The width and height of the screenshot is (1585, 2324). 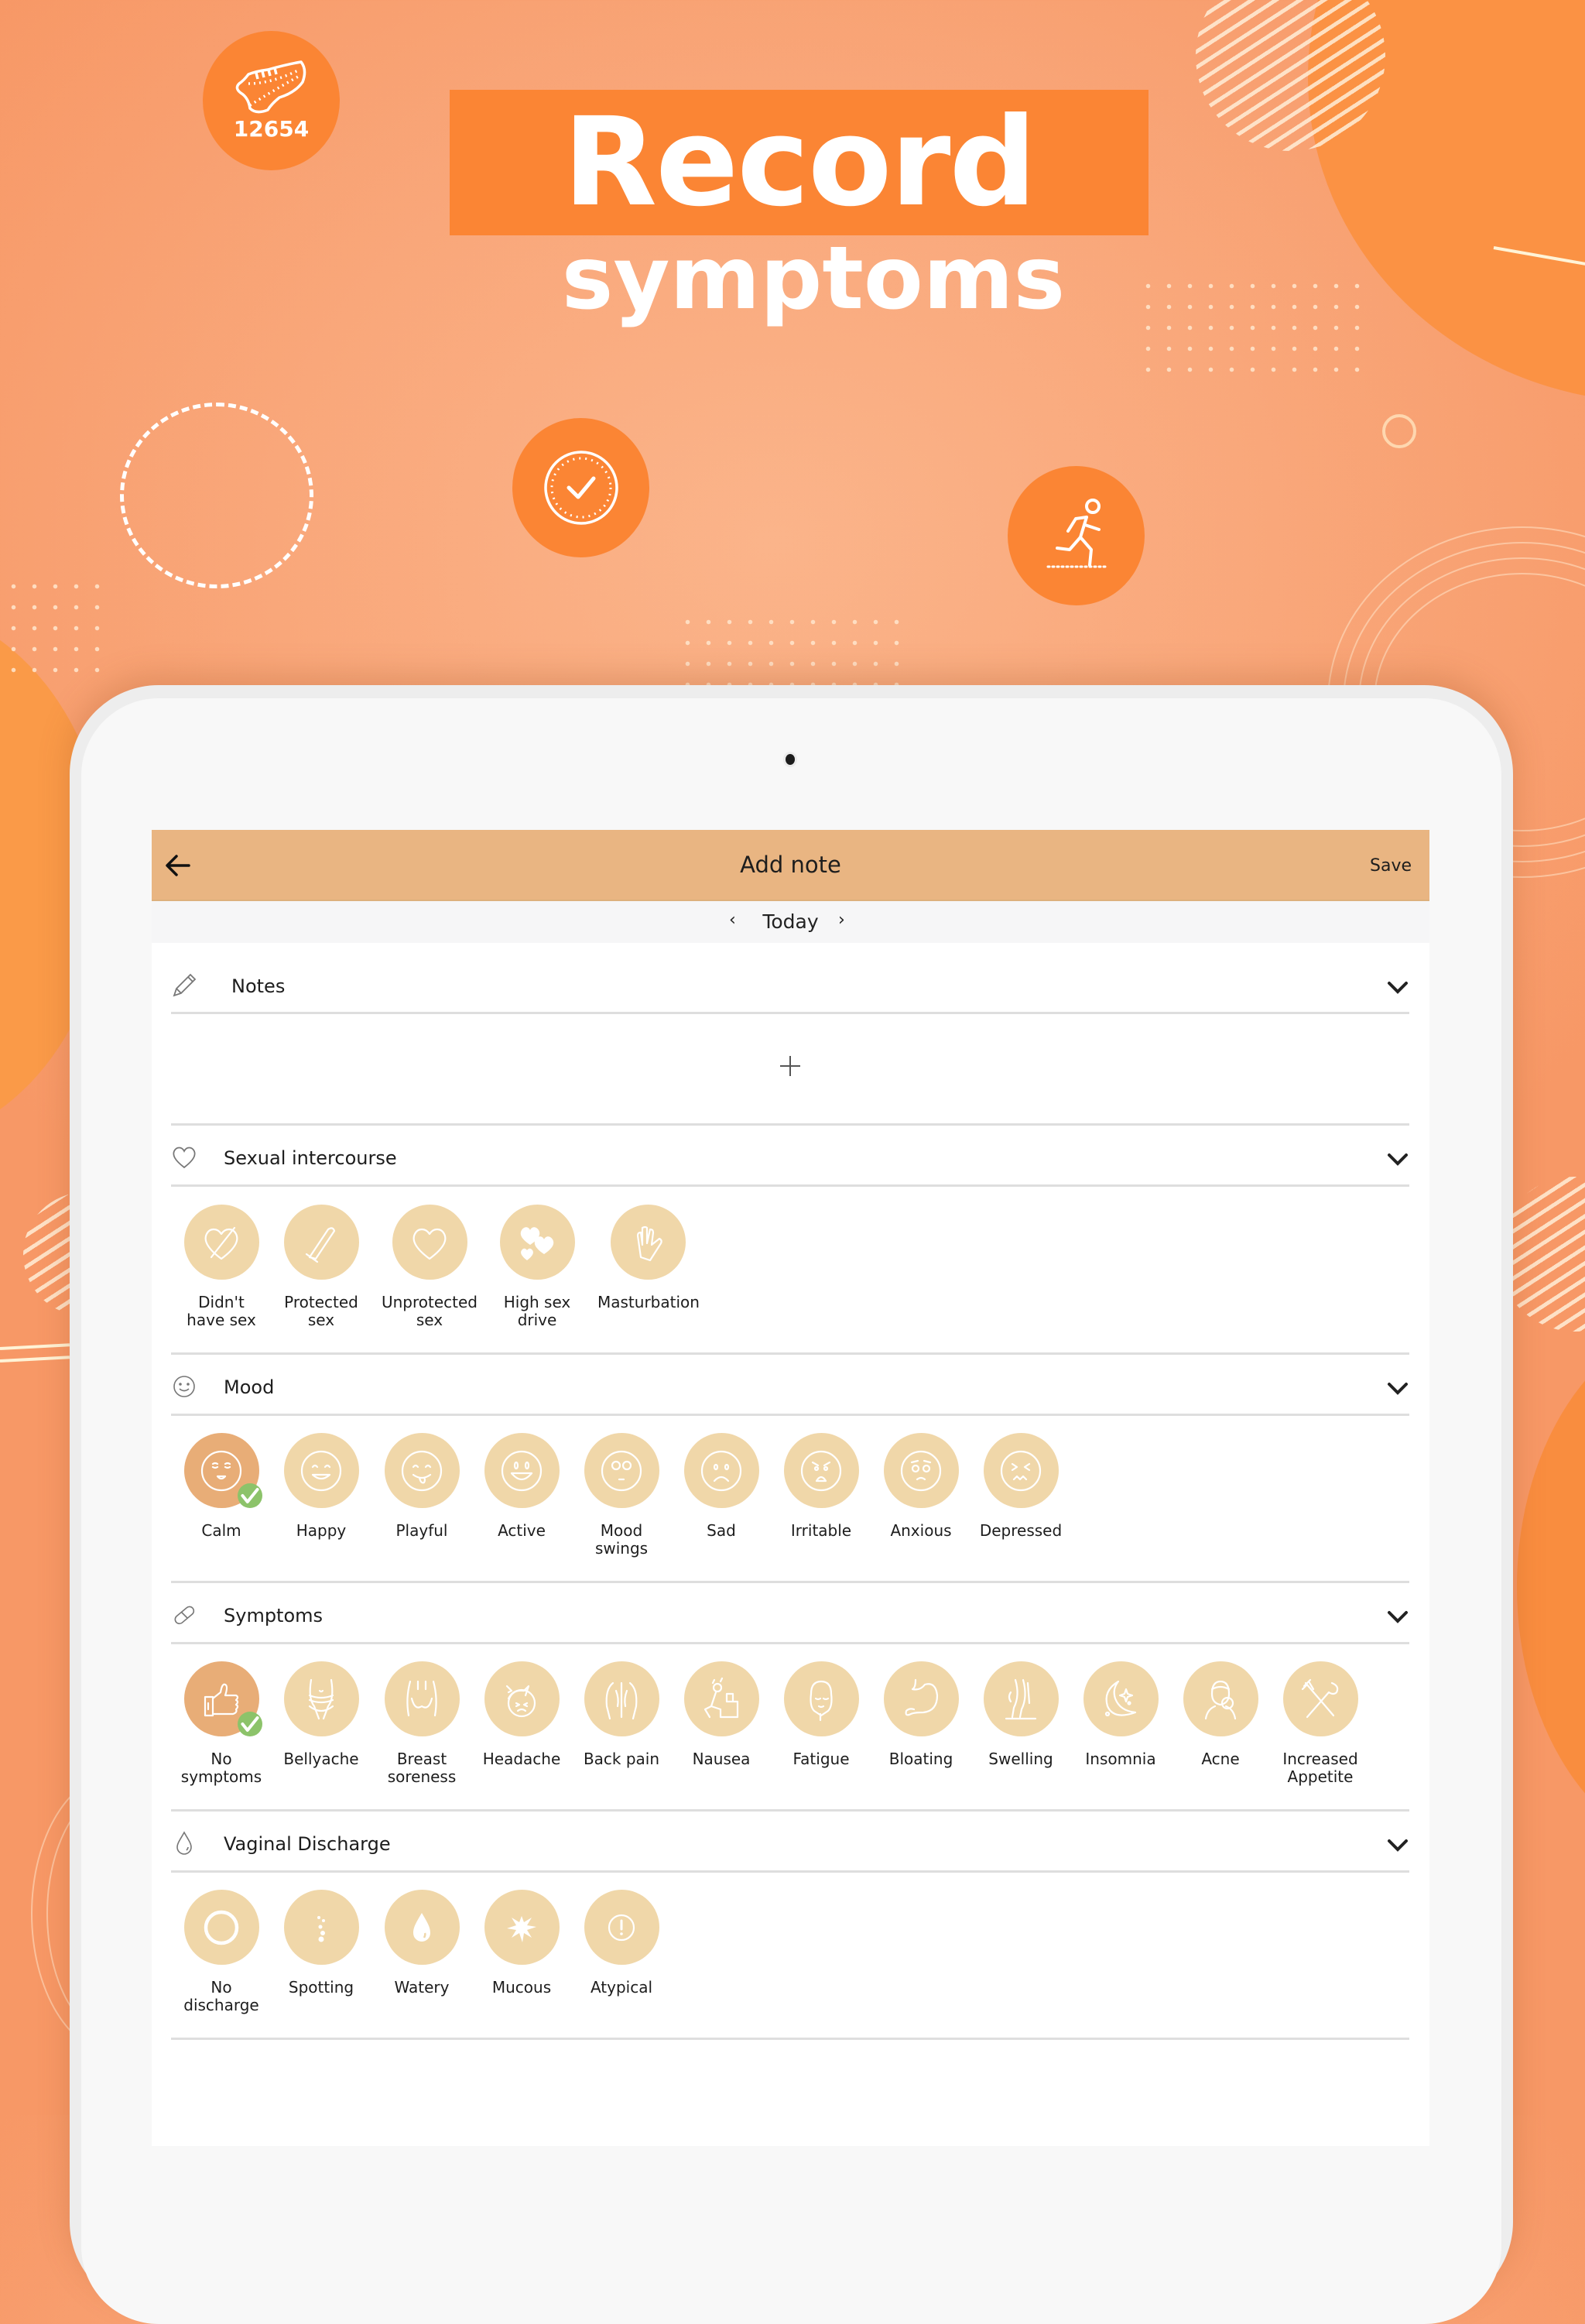 I want to click on running-person-icon, so click(x=1076, y=533).